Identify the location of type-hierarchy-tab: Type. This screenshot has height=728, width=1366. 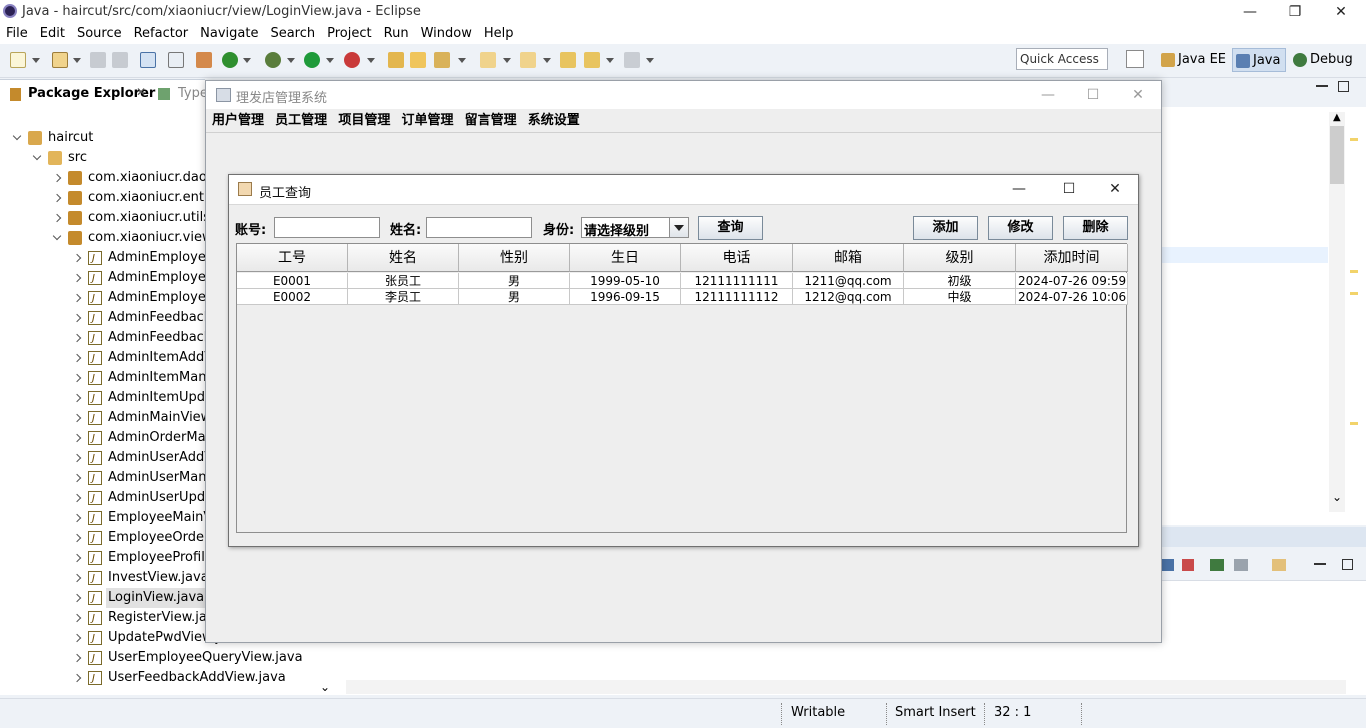
(193, 93).